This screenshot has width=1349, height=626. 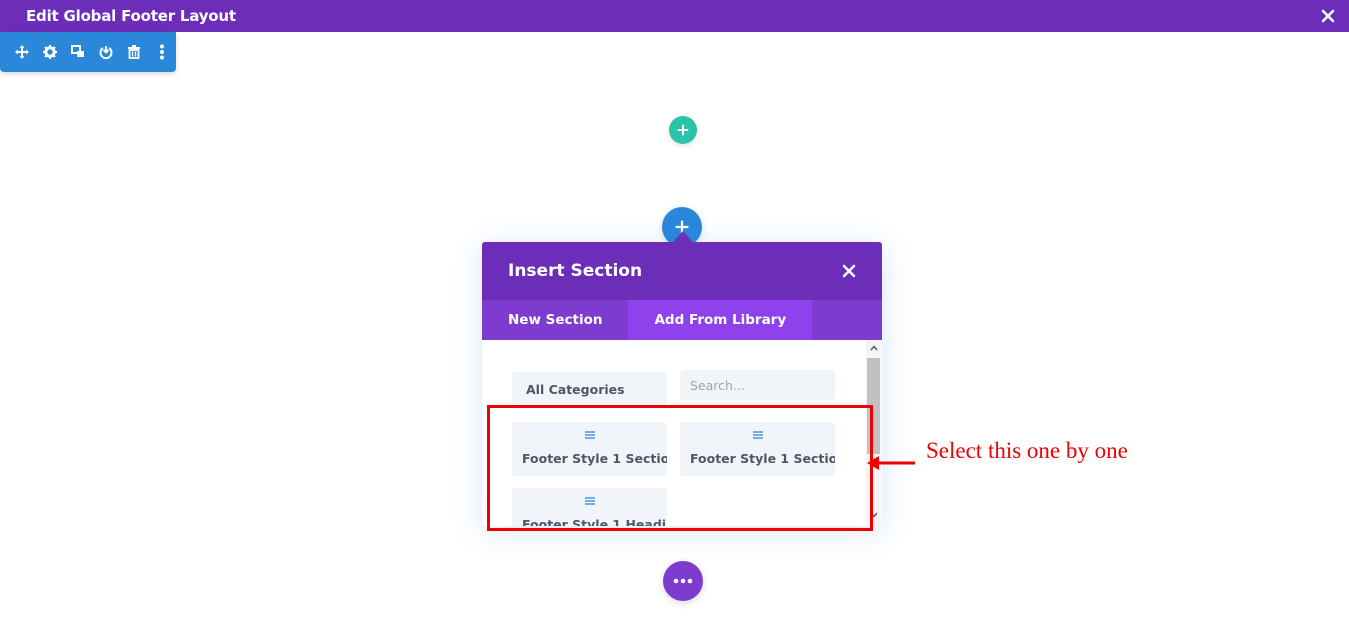 I want to click on chevron-up-icon, so click(x=873, y=348).